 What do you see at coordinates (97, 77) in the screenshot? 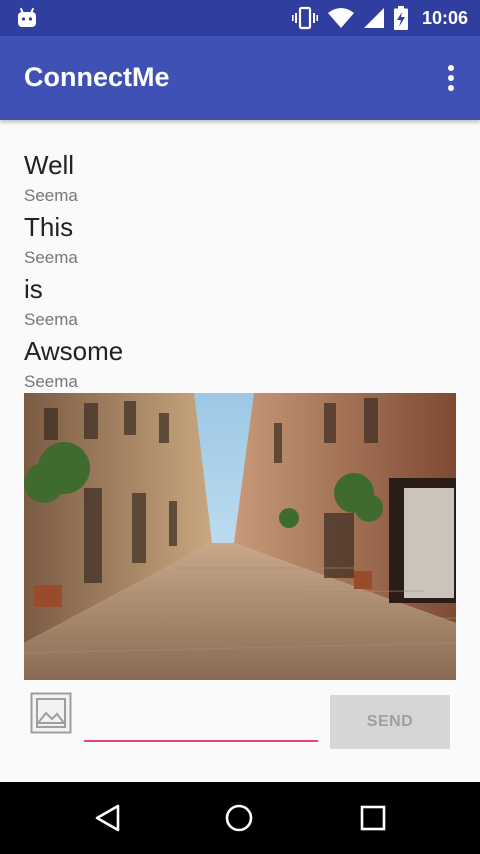
I see `app-title: ConnectMe` at bounding box center [97, 77].